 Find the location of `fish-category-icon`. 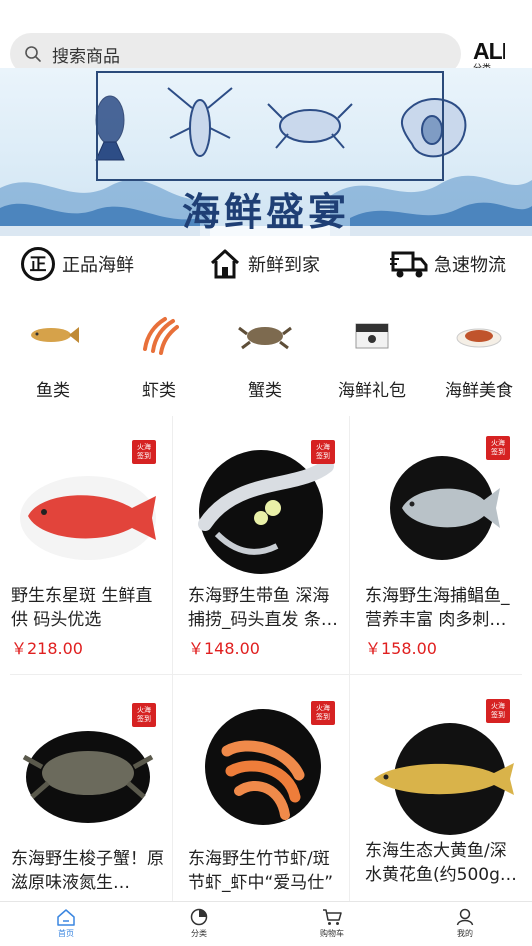

fish-category-icon is located at coordinates (53, 335).